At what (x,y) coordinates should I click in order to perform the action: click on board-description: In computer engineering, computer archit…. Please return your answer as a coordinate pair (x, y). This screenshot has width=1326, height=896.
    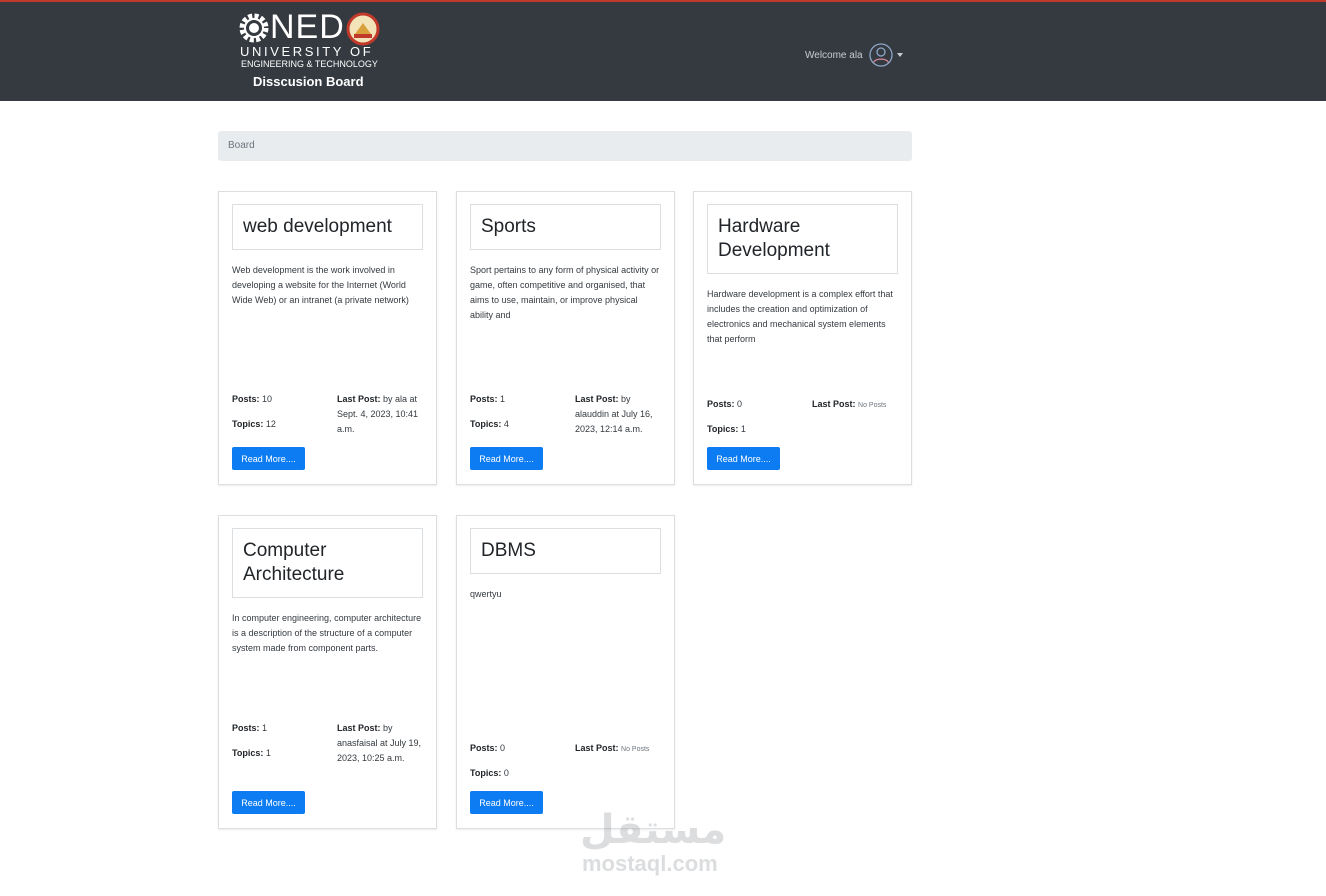
    Looking at the image, I should click on (327, 633).